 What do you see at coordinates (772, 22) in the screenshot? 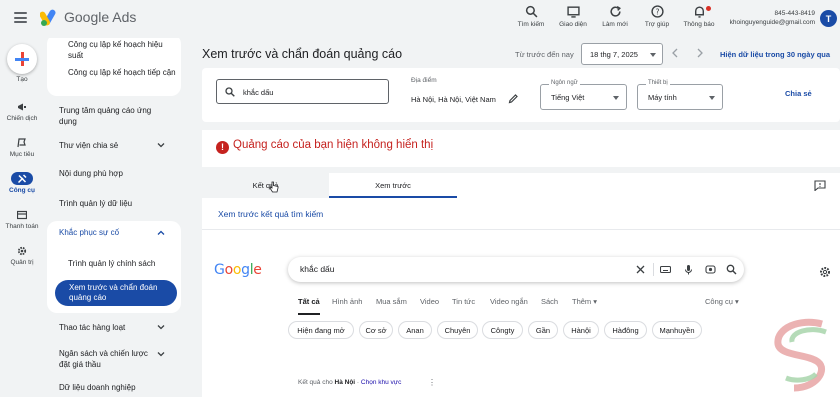
I see `account-email: khoinguyenguide@gmail.com` at bounding box center [772, 22].